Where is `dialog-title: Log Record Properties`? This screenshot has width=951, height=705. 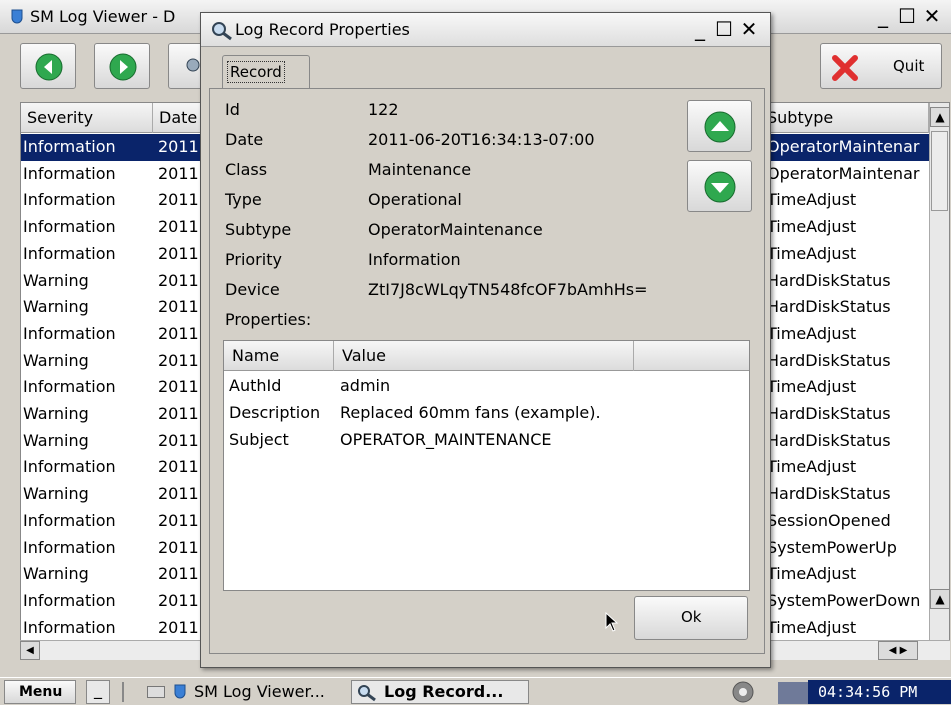 dialog-title: Log Record Properties is located at coordinates (322, 29).